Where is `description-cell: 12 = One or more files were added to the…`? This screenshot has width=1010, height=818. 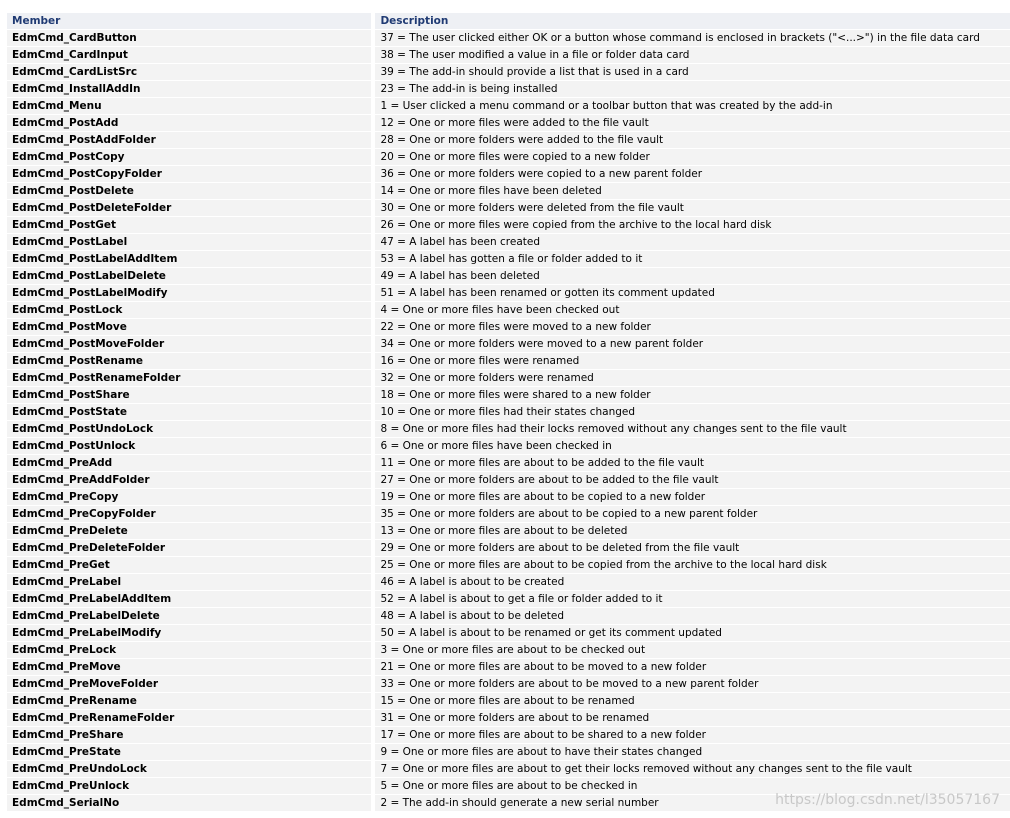 description-cell: 12 = One or more files were added to the… is located at coordinates (690, 123).